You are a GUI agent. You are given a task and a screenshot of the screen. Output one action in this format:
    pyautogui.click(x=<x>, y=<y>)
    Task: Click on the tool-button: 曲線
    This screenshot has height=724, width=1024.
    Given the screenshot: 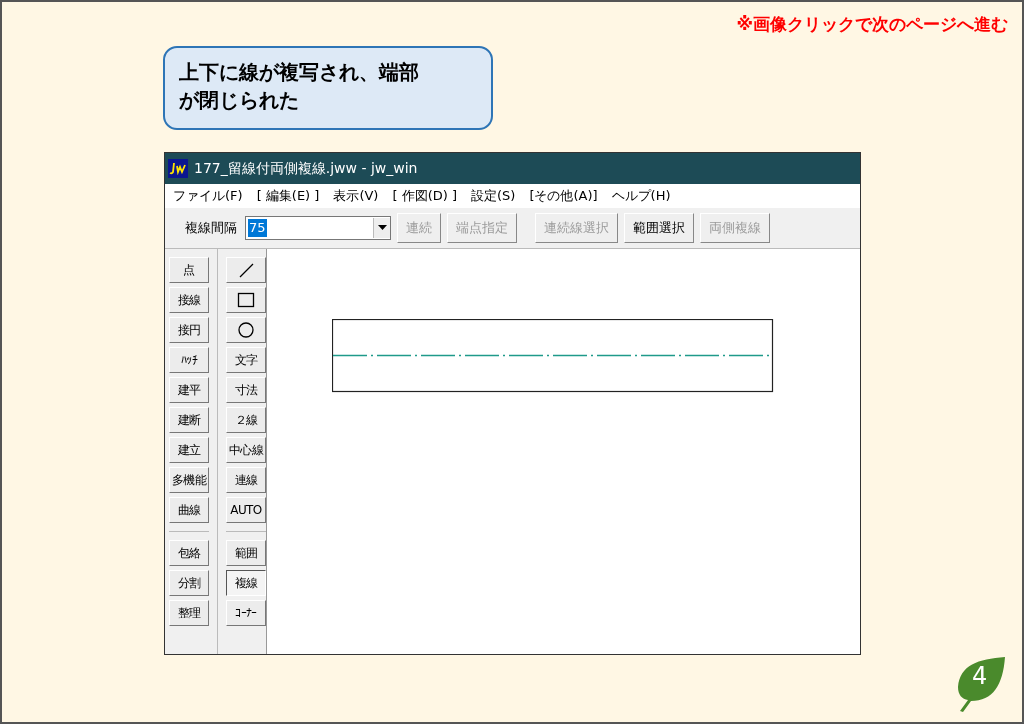 What is the action you would take?
    pyautogui.click(x=189, y=509)
    